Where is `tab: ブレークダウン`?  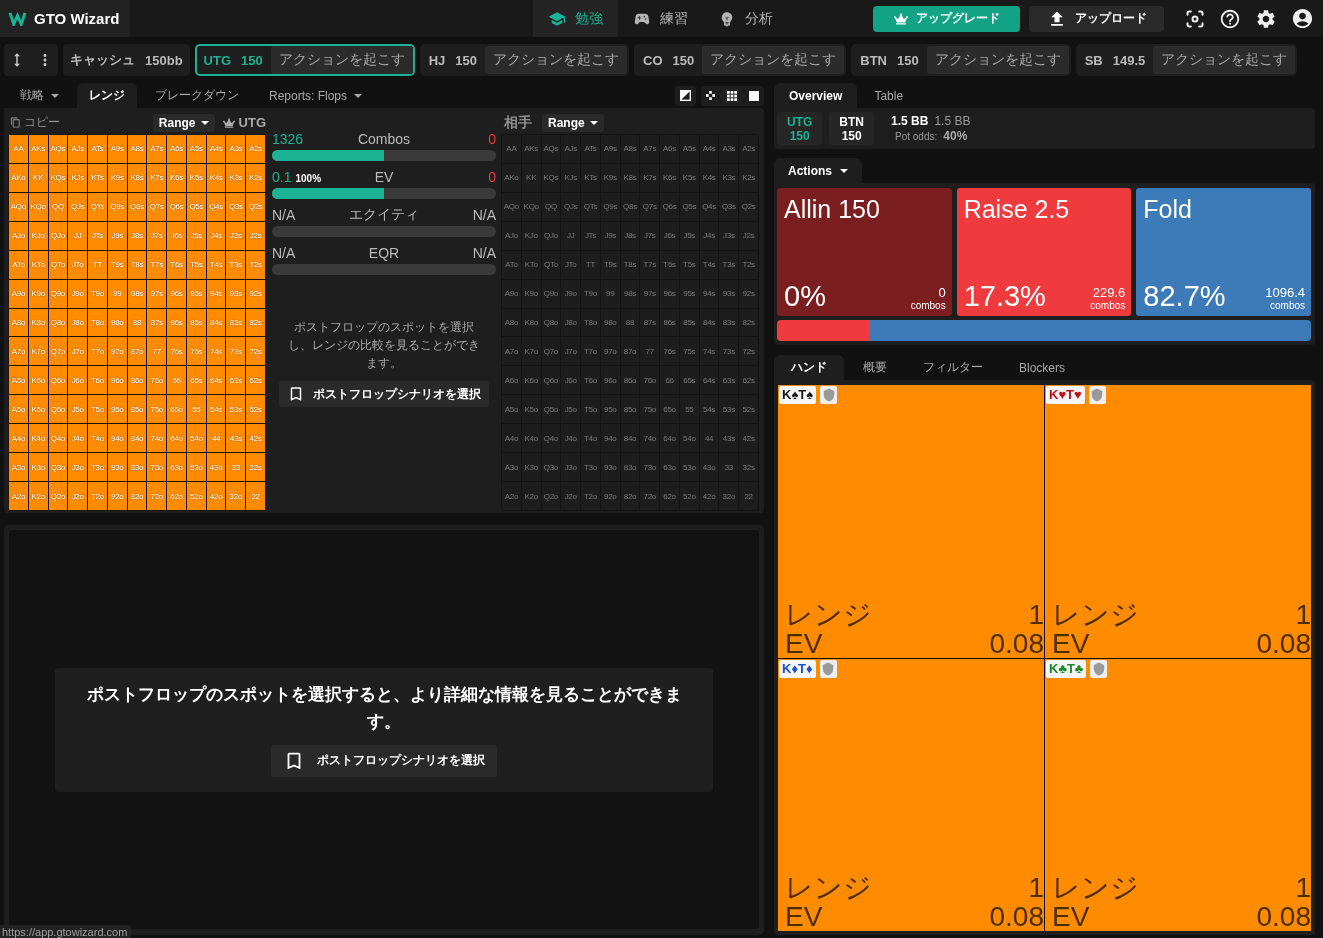 tab: ブレークダウン is located at coordinates (197, 95).